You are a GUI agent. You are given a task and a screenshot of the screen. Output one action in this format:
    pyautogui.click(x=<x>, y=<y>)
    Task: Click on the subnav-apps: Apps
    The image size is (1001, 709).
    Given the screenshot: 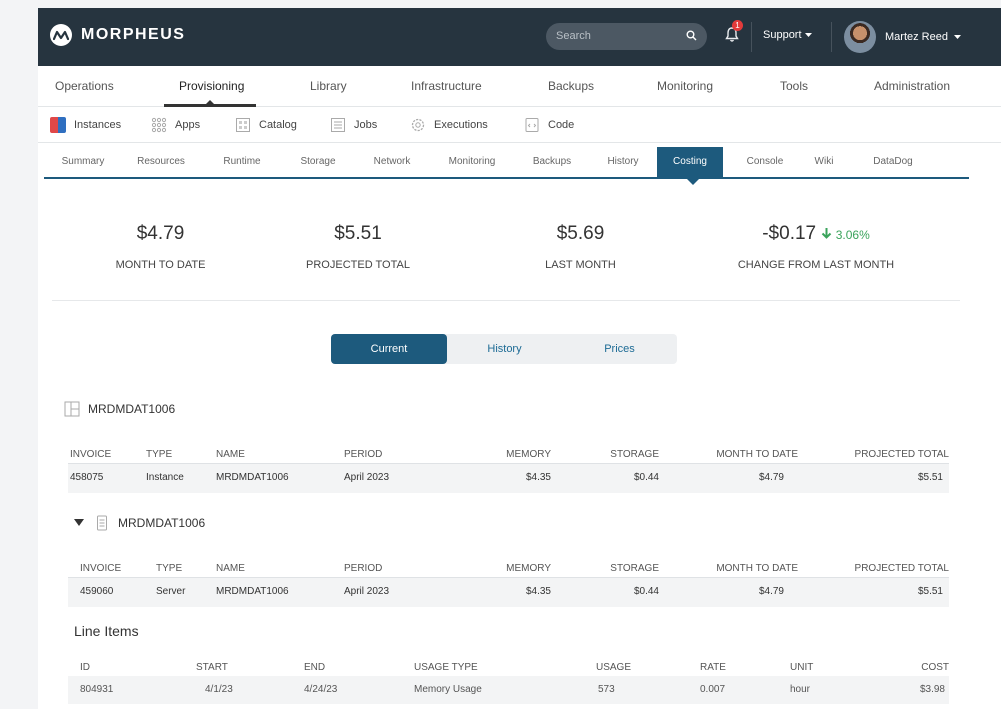 What is the action you would take?
    pyautogui.click(x=175, y=125)
    